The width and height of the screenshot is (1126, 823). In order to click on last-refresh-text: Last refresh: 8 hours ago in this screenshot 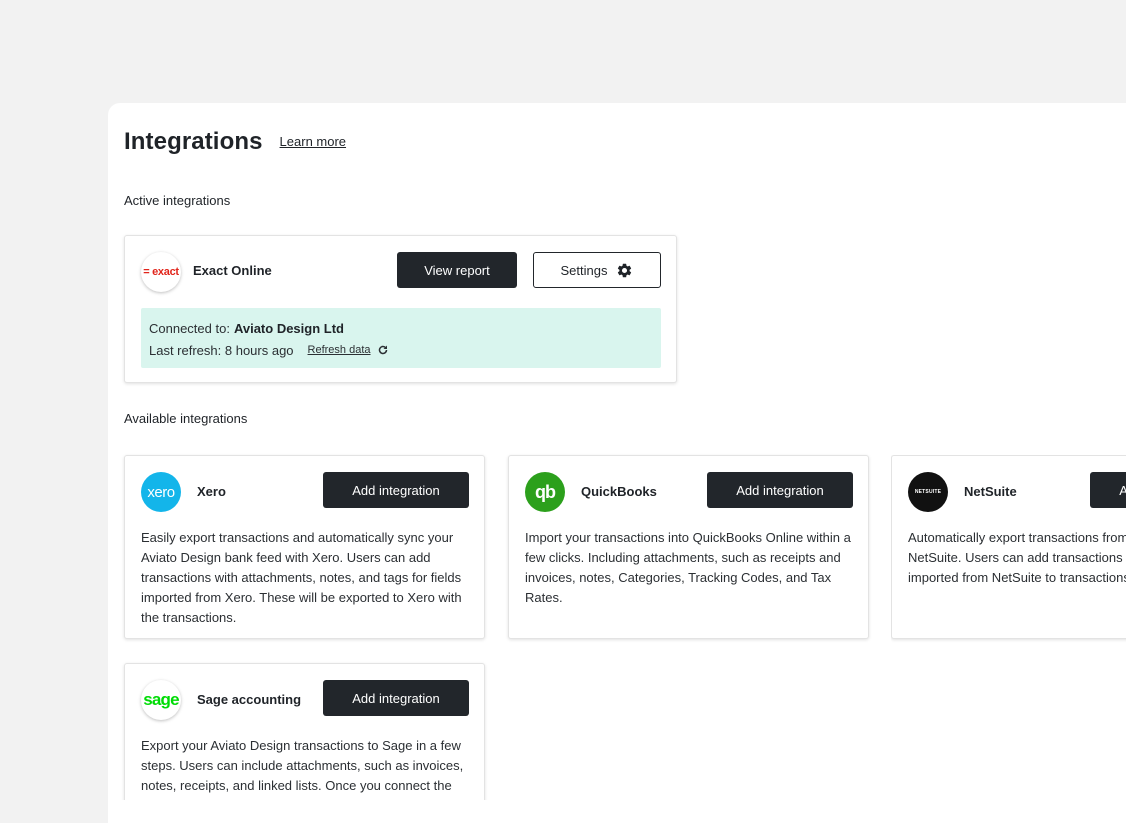, I will do `click(221, 350)`.